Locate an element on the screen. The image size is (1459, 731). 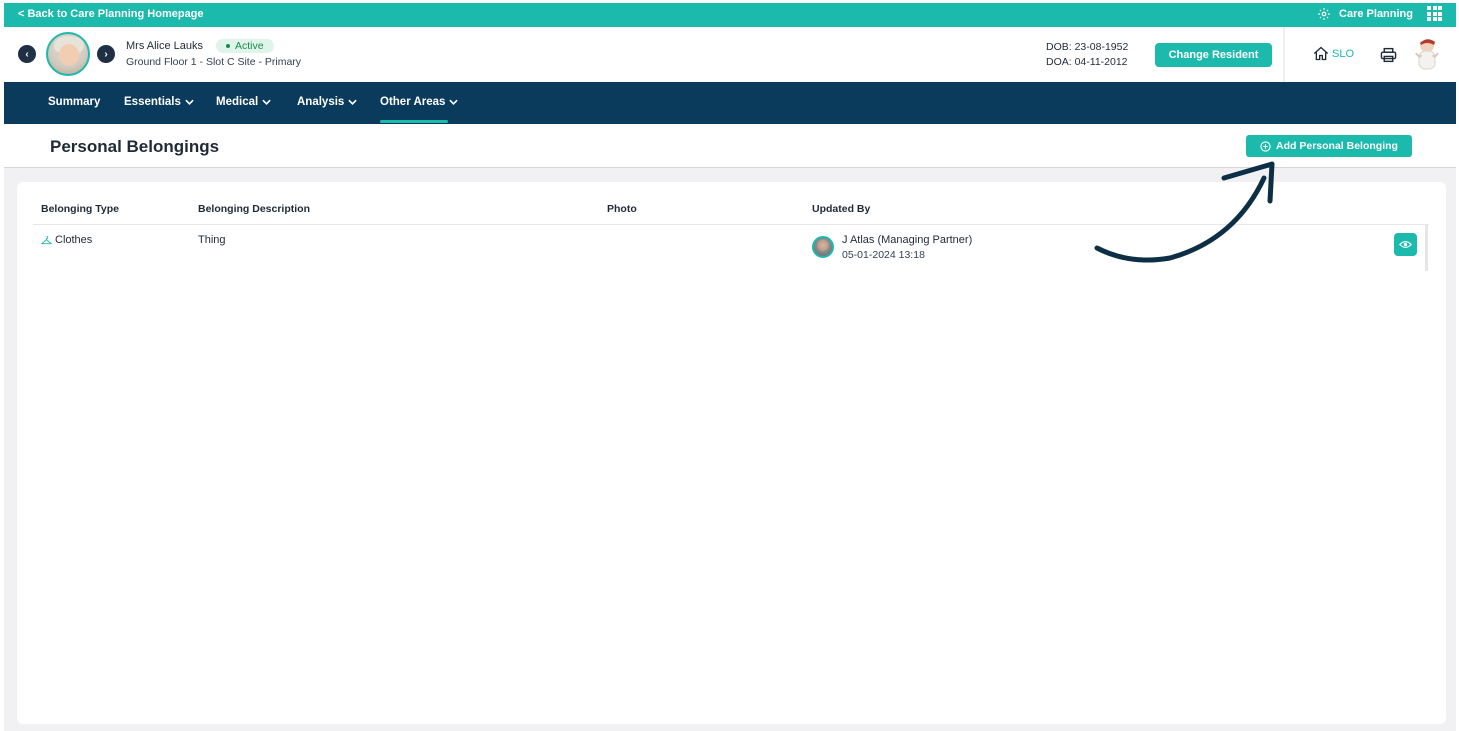
care-mascot-logo is located at coordinates (1427, 54).